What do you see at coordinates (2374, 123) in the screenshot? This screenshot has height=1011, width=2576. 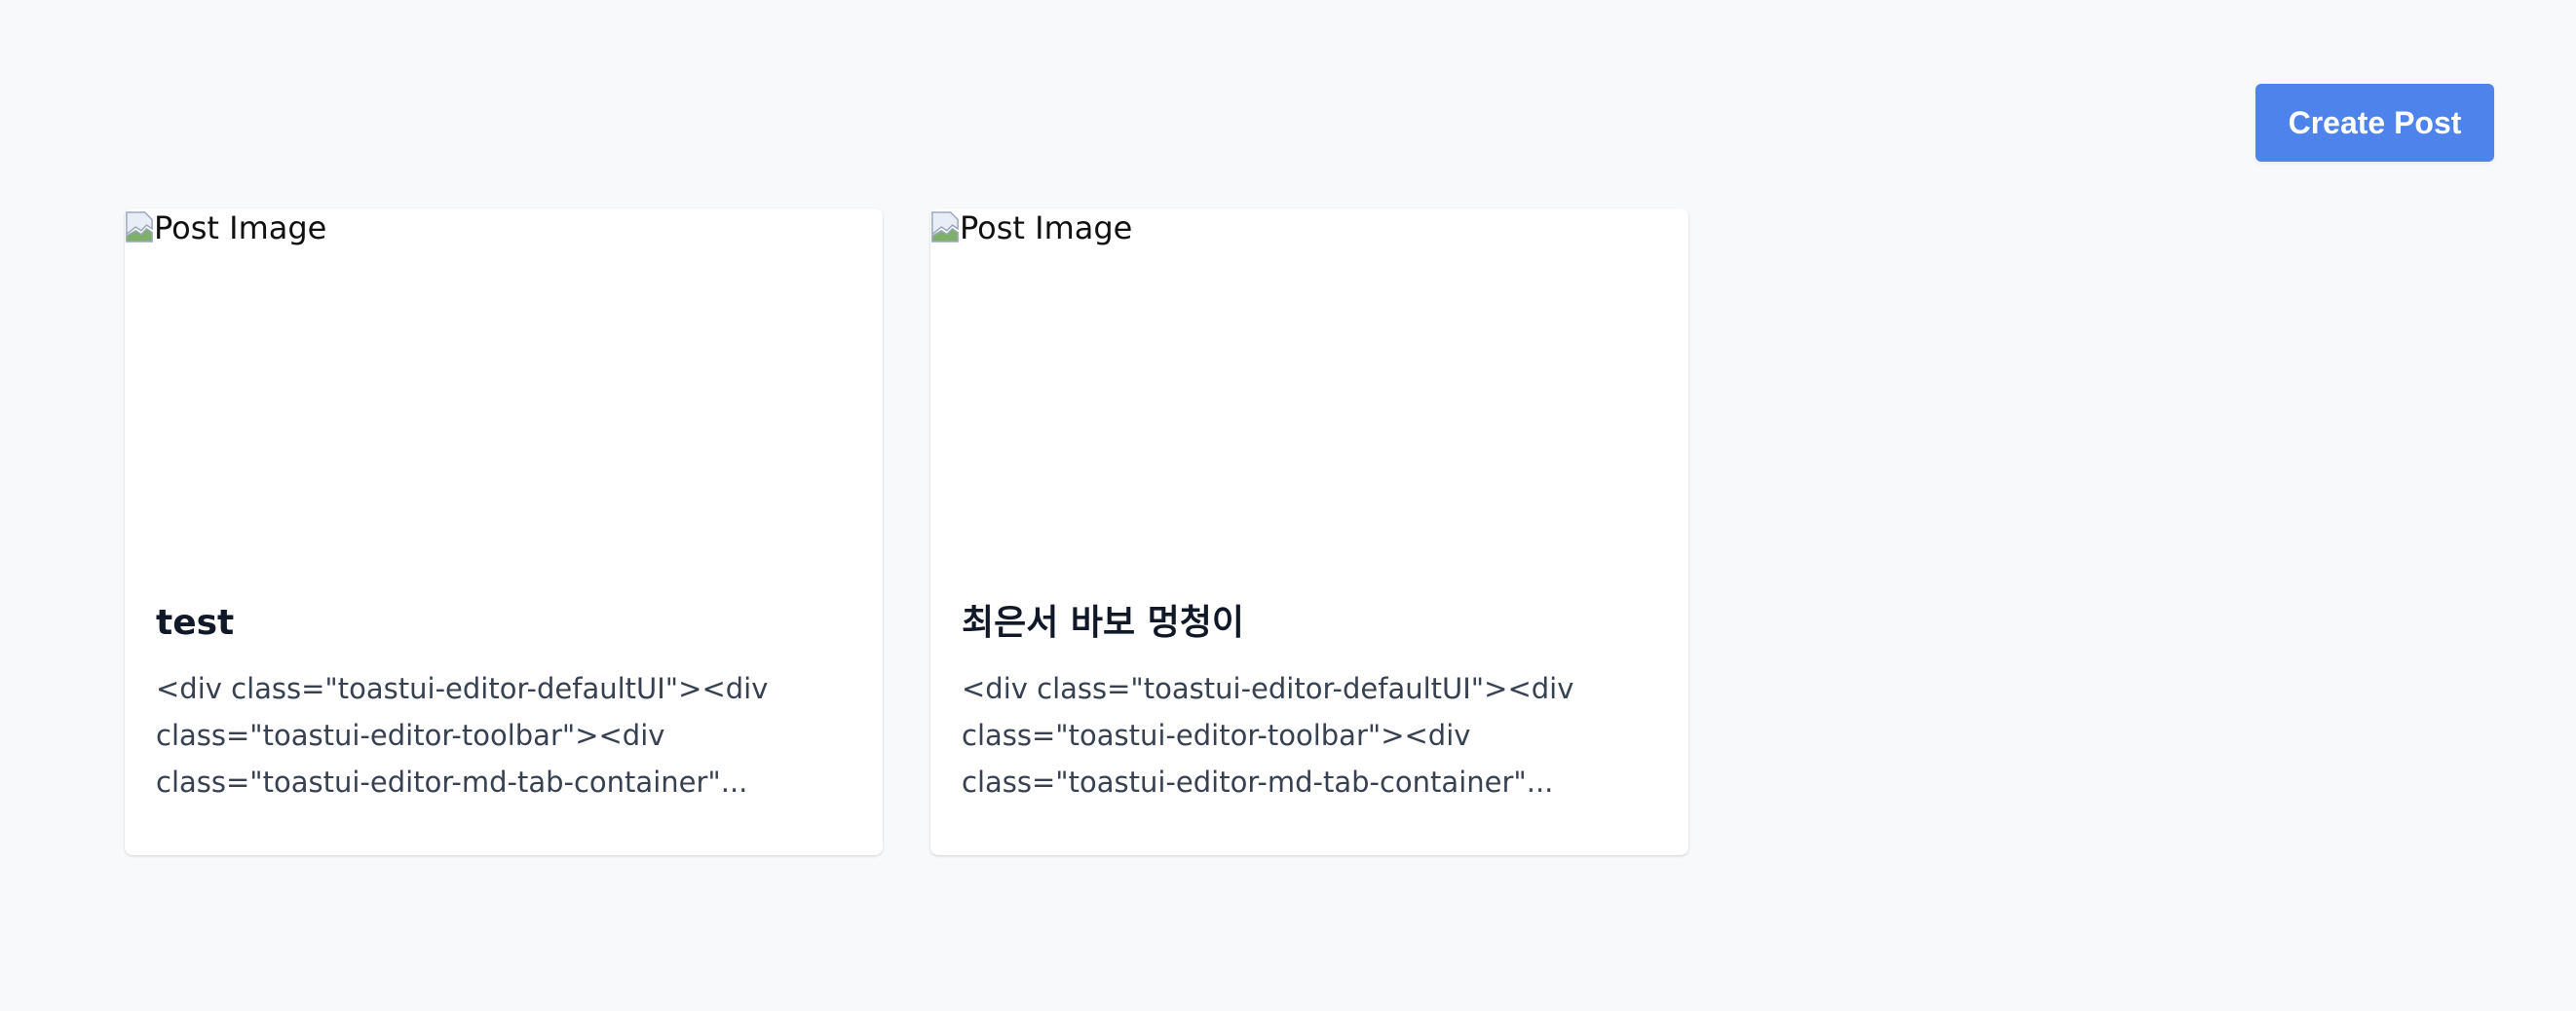 I see `create-post-button: Create Post` at bounding box center [2374, 123].